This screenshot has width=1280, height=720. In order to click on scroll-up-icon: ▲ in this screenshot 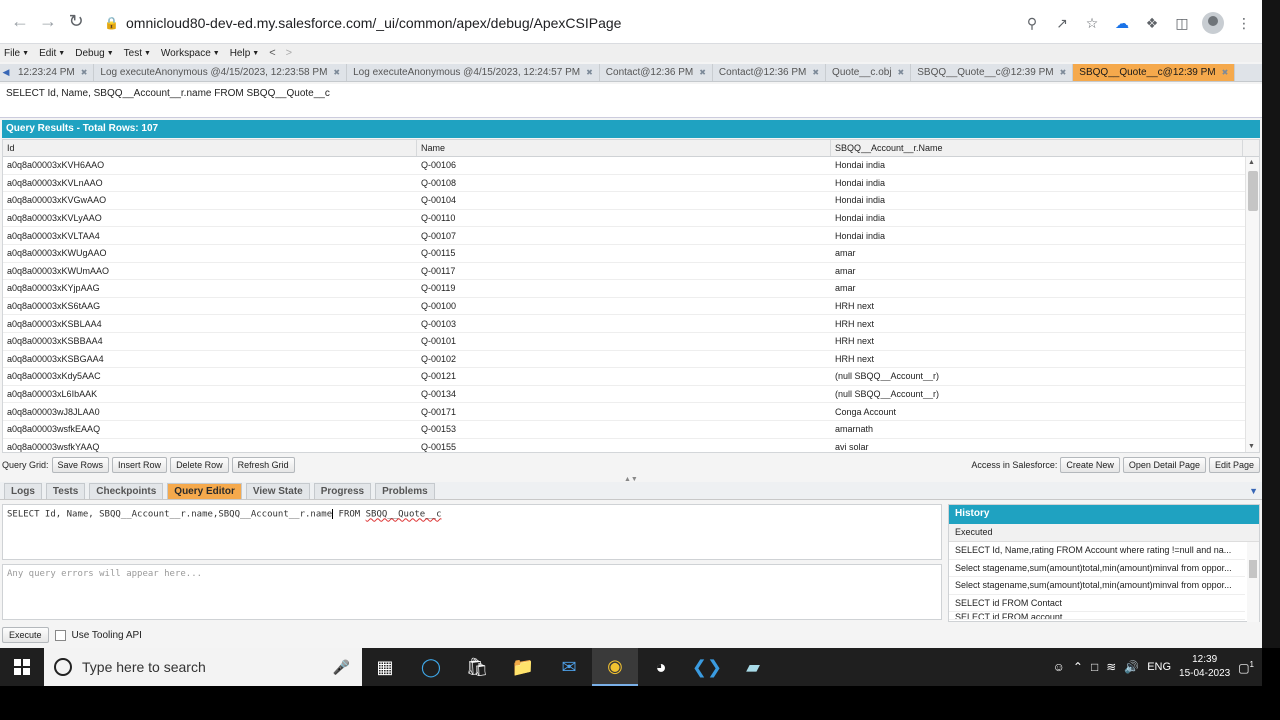, I will do `click(1251, 162)`.